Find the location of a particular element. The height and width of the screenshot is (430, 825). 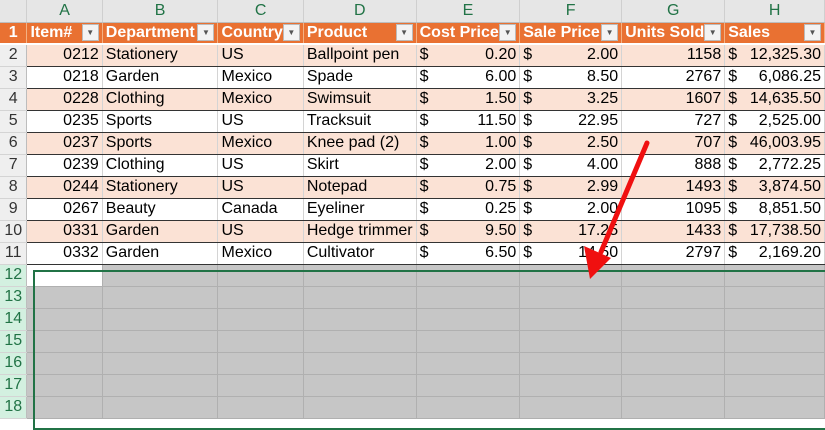

cell-cost-price: $6.50 is located at coordinates (468, 253).